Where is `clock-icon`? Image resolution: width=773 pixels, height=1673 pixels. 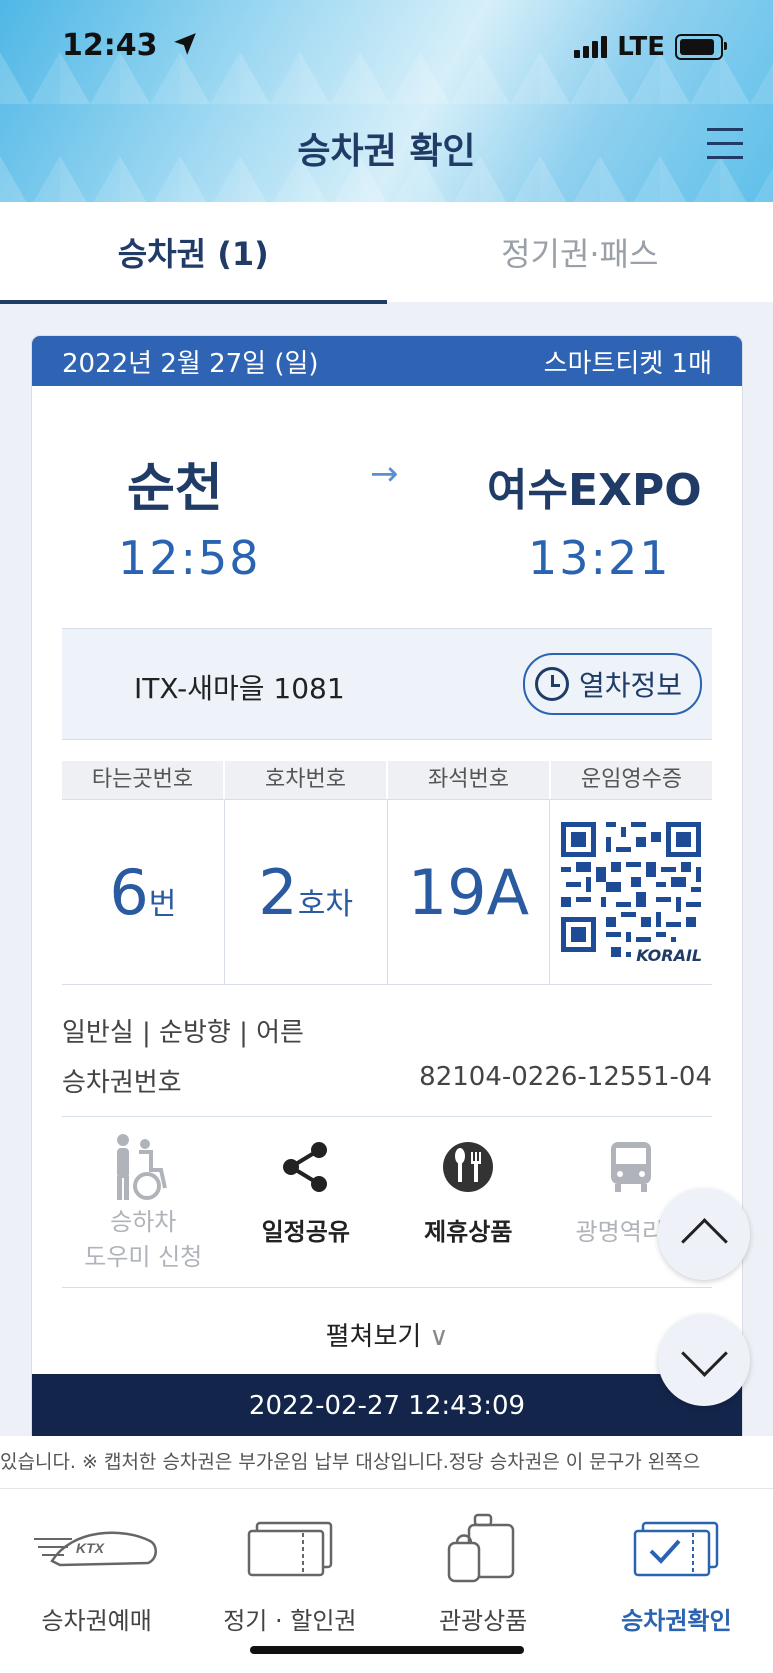
clock-icon is located at coordinates (551, 684).